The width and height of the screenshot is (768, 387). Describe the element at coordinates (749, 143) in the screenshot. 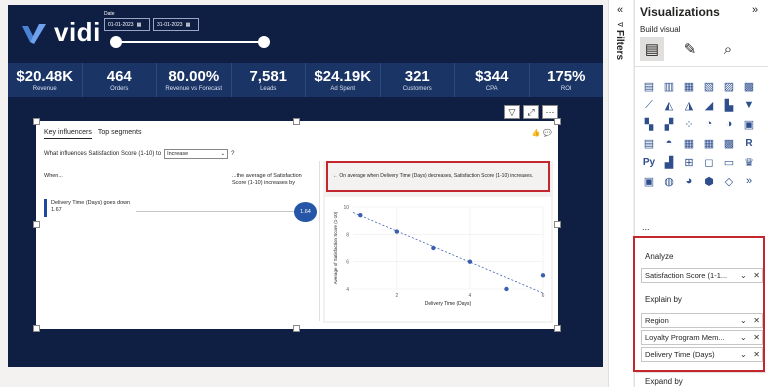

I see `r-script-icon: R` at that location.